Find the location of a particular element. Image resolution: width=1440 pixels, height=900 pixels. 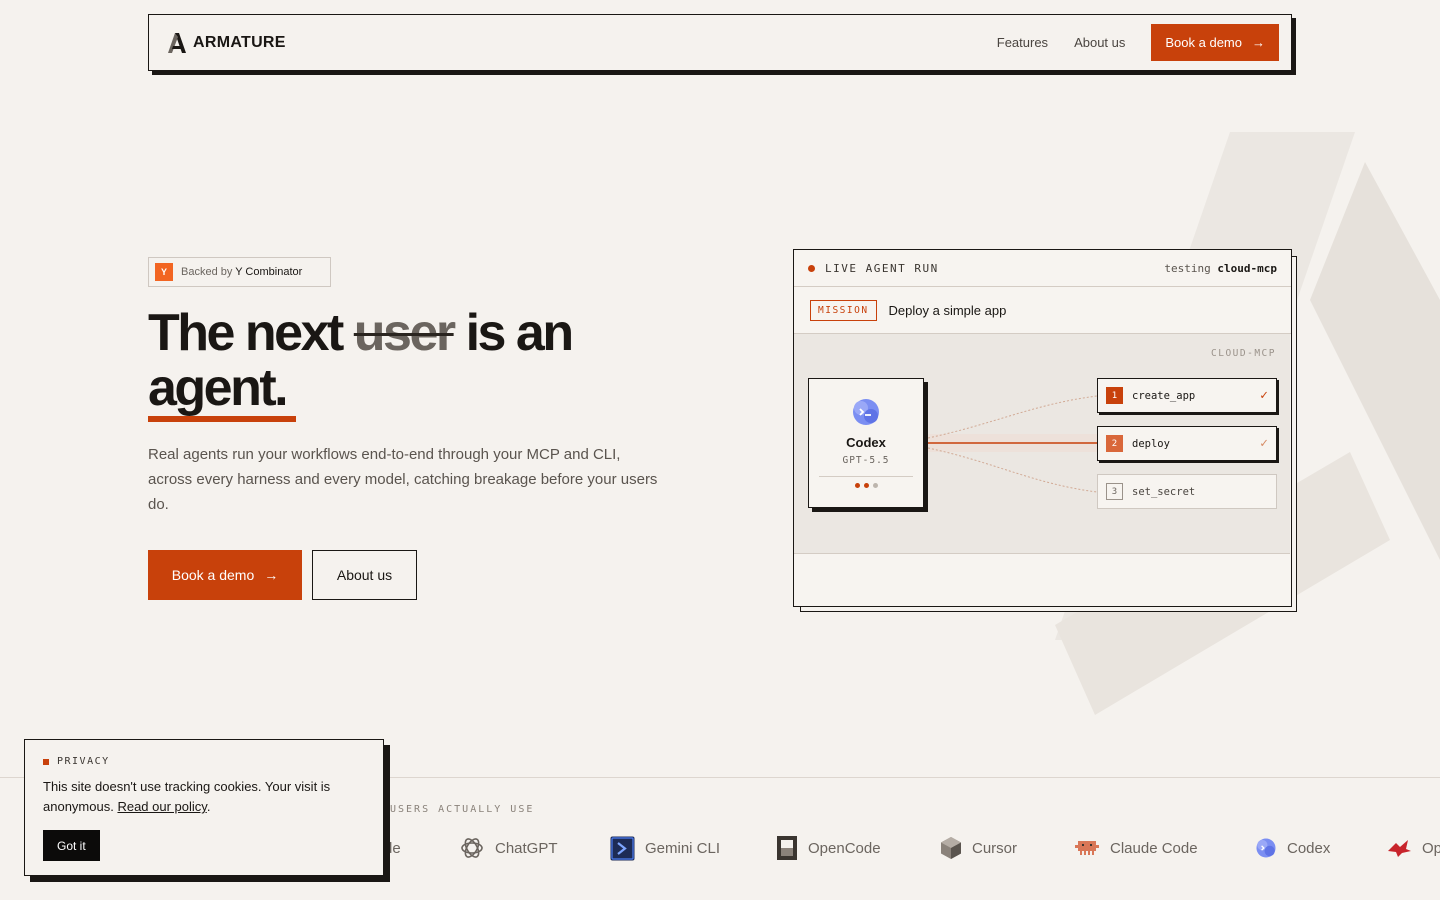

yc-badge-prefix: Backed by is located at coordinates (207, 272).